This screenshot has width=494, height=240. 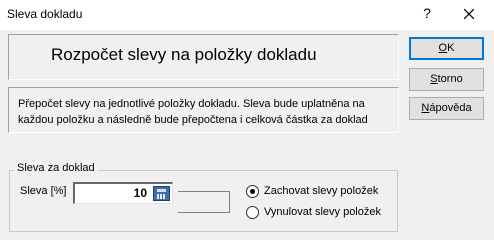 I want to click on page-title: Rozpočet slevy na položky dokladu, so click(x=184, y=54).